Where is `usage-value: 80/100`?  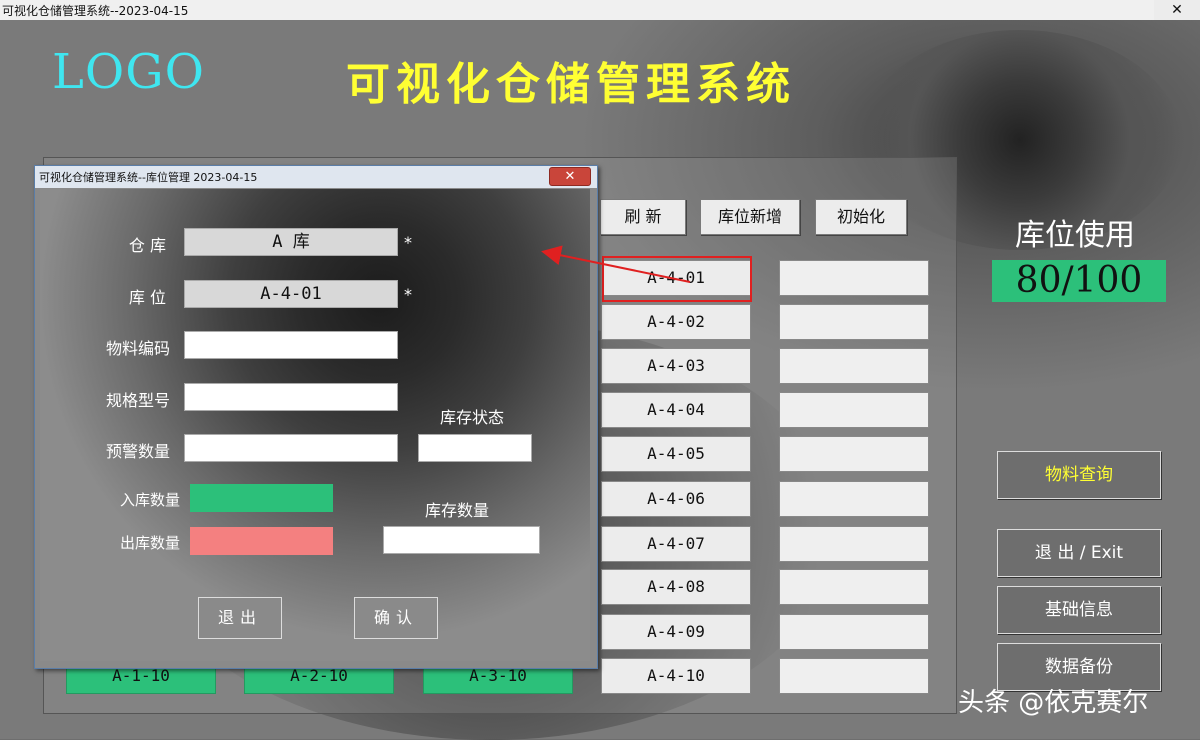 usage-value: 80/100 is located at coordinates (1079, 281).